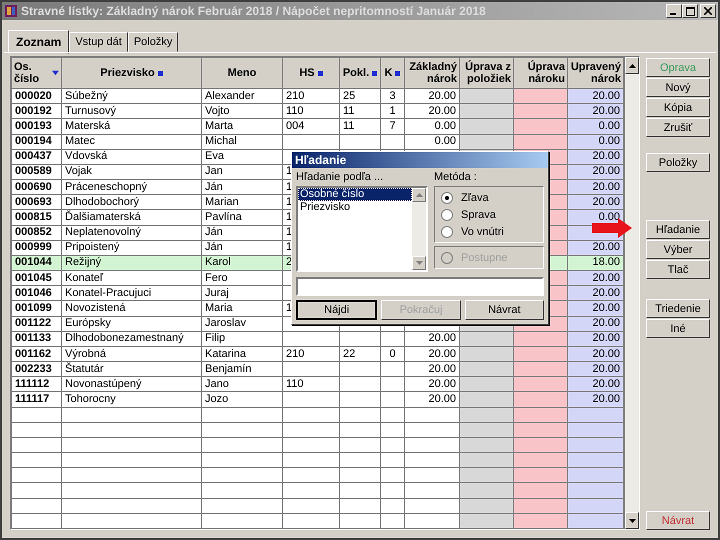  What do you see at coordinates (132, 384) in the screenshot?
I see `table-cell: Novonastúpený` at bounding box center [132, 384].